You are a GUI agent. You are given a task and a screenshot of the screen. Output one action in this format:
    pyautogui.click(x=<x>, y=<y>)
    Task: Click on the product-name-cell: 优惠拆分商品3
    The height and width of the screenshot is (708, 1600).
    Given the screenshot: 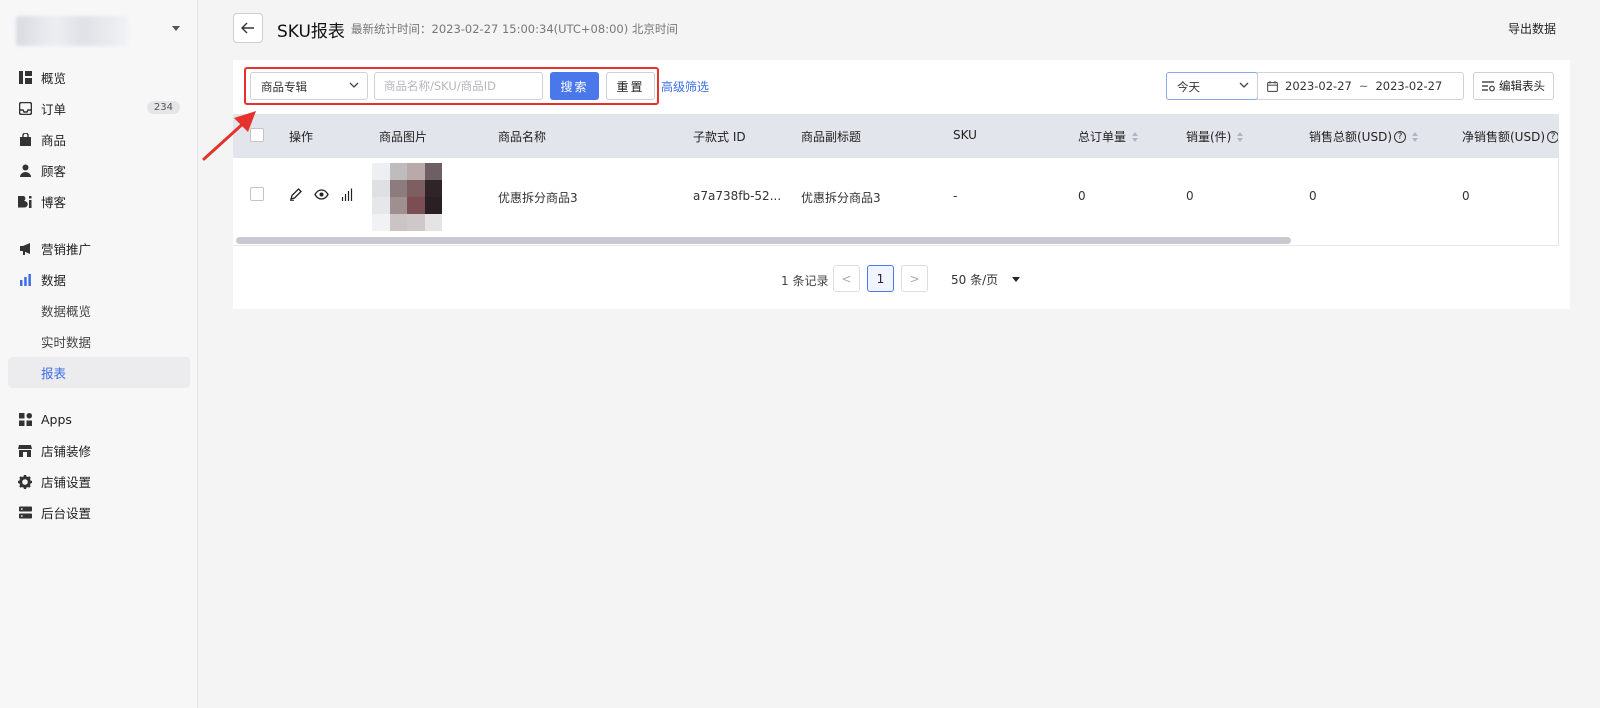 What is the action you would take?
    pyautogui.click(x=538, y=197)
    